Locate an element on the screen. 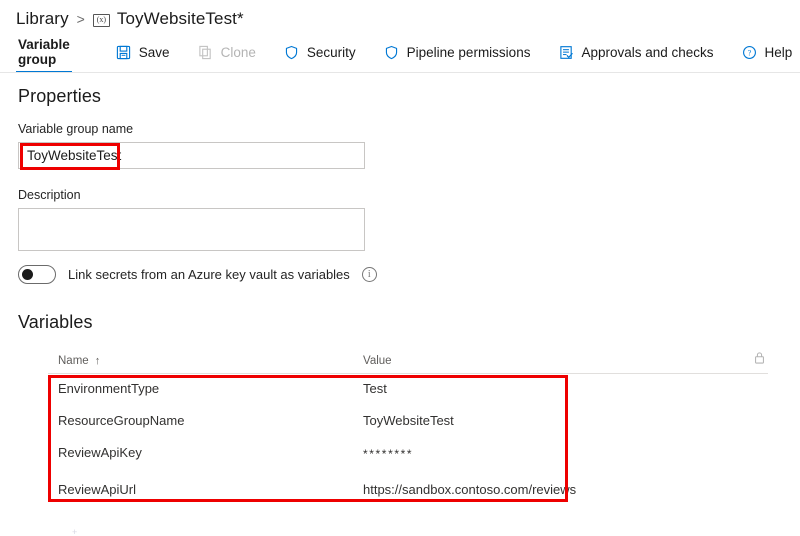 Image resolution: width=800 pixels, height=536 pixels. variable-value: Test is located at coordinates (375, 388).